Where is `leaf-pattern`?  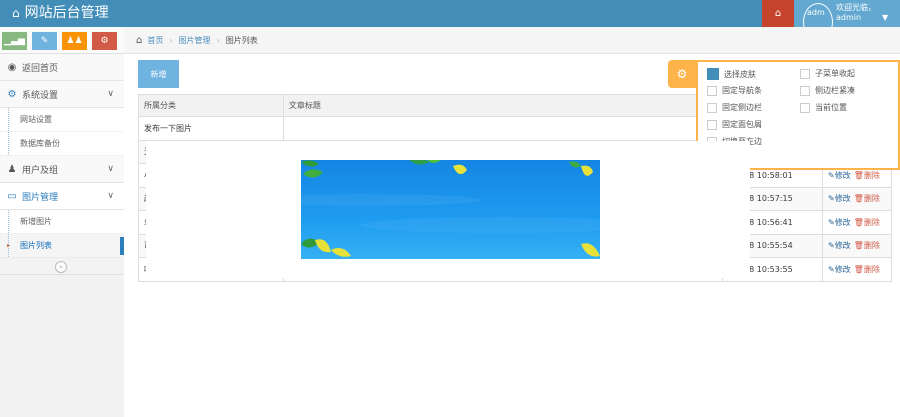
leaf-pattern is located at coordinates (450, 208).